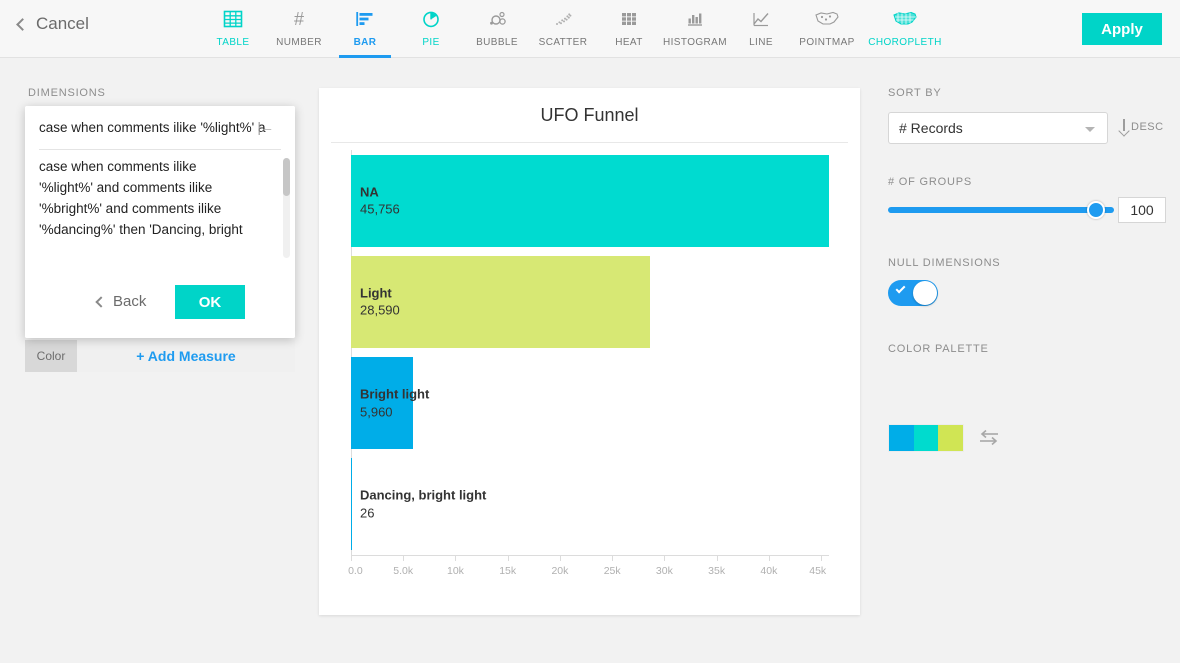  What do you see at coordinates (160, 127) in the screenshot?
I see `expression-input` at bounding box center [160, 127].